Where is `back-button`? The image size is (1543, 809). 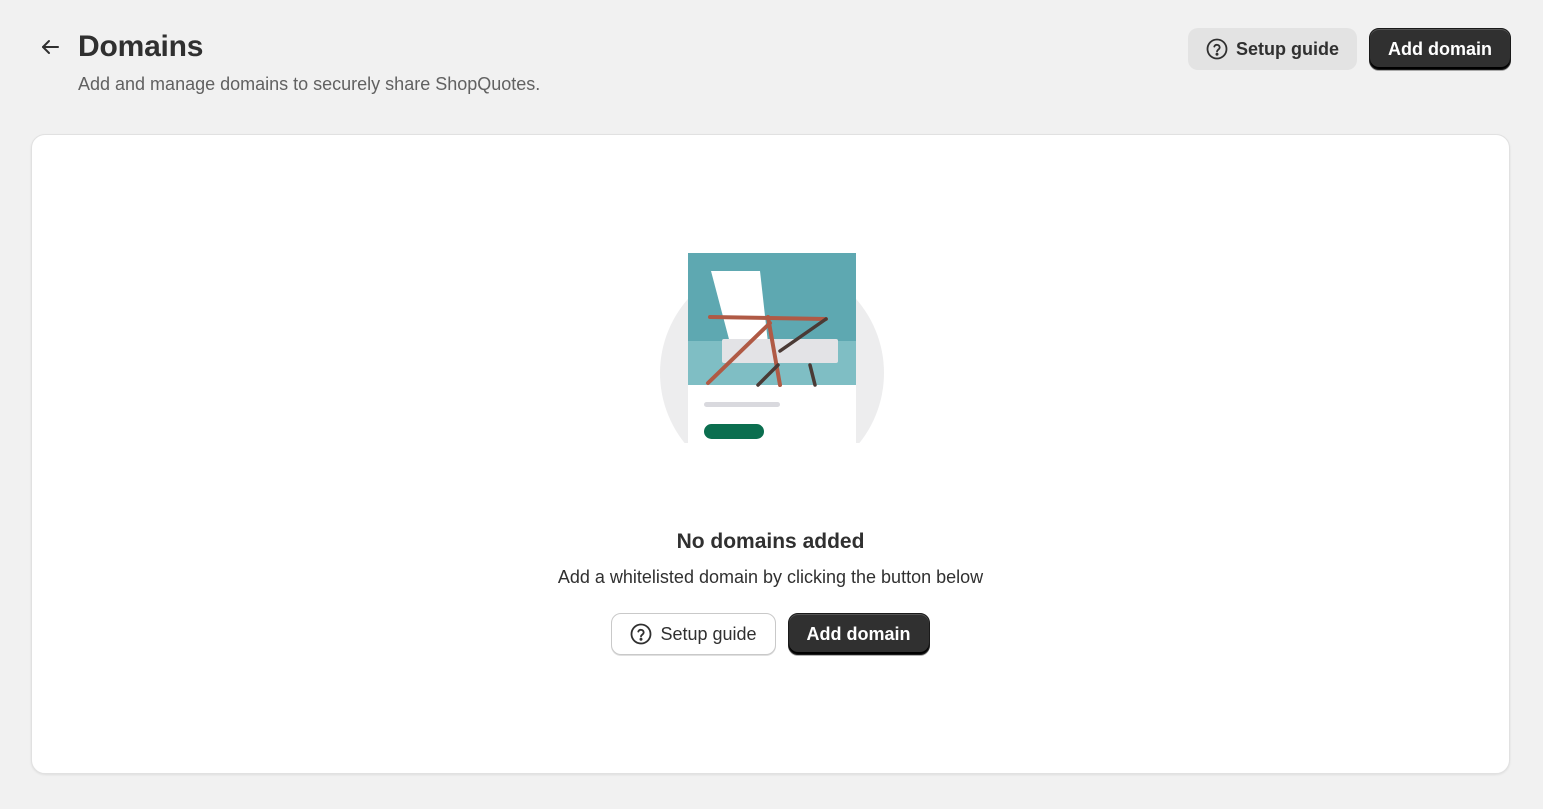 back-button is located at coordinates (50, 49).